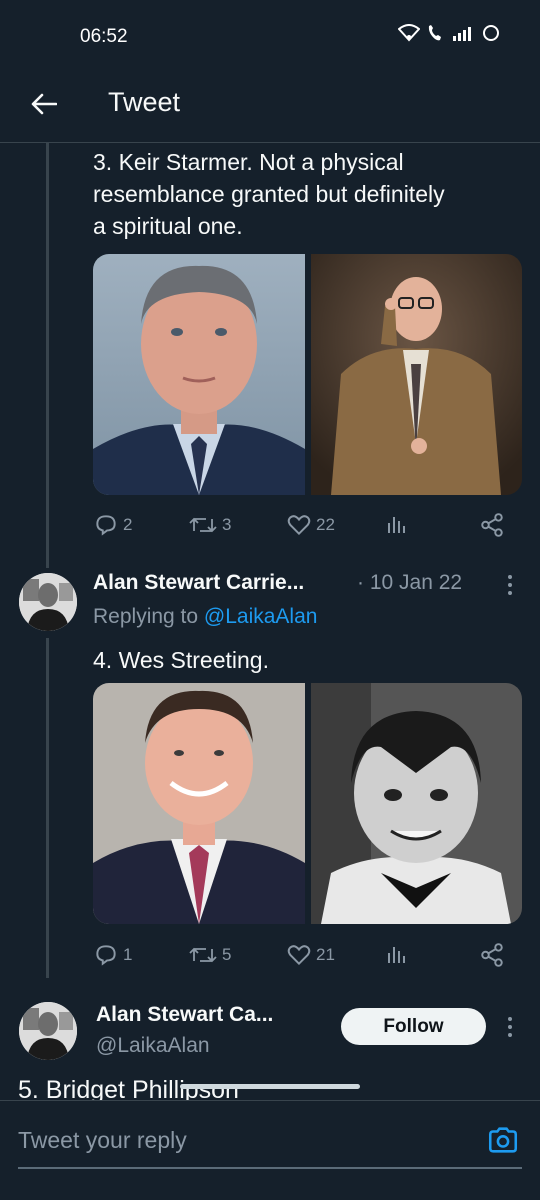 Image resolution: width=540 pixels, height=1200 pixels. Describe the element at coordinates (248, 162) in the screenshot. I see `tweet-1-text-line: 3. Keir Starmer. Not a physical` at that location.